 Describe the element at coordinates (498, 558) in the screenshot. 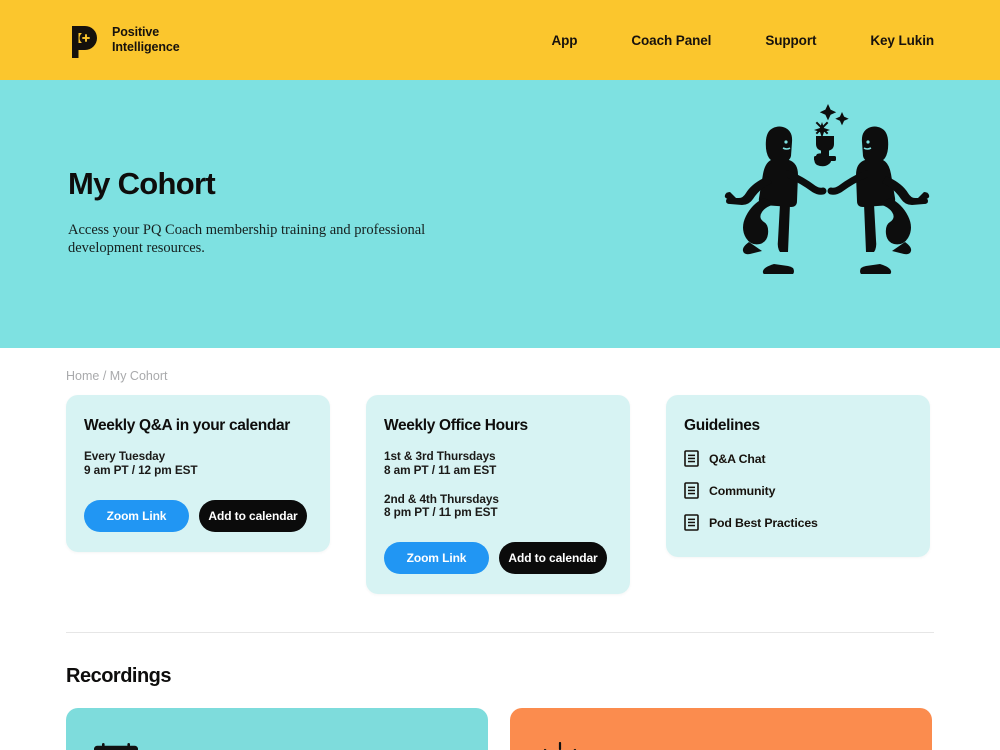

I see `office-hours-button-row: Zoom Link Add to calendar` at that location.